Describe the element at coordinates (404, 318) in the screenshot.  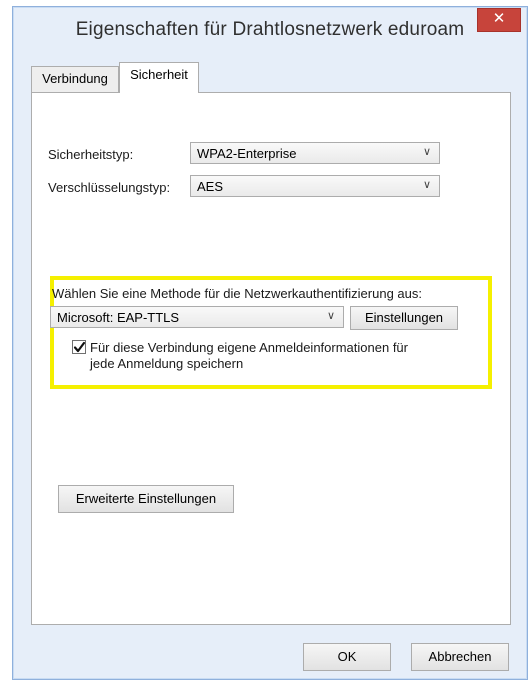
I see `auth-settings-button: Einstellungen` at that location.